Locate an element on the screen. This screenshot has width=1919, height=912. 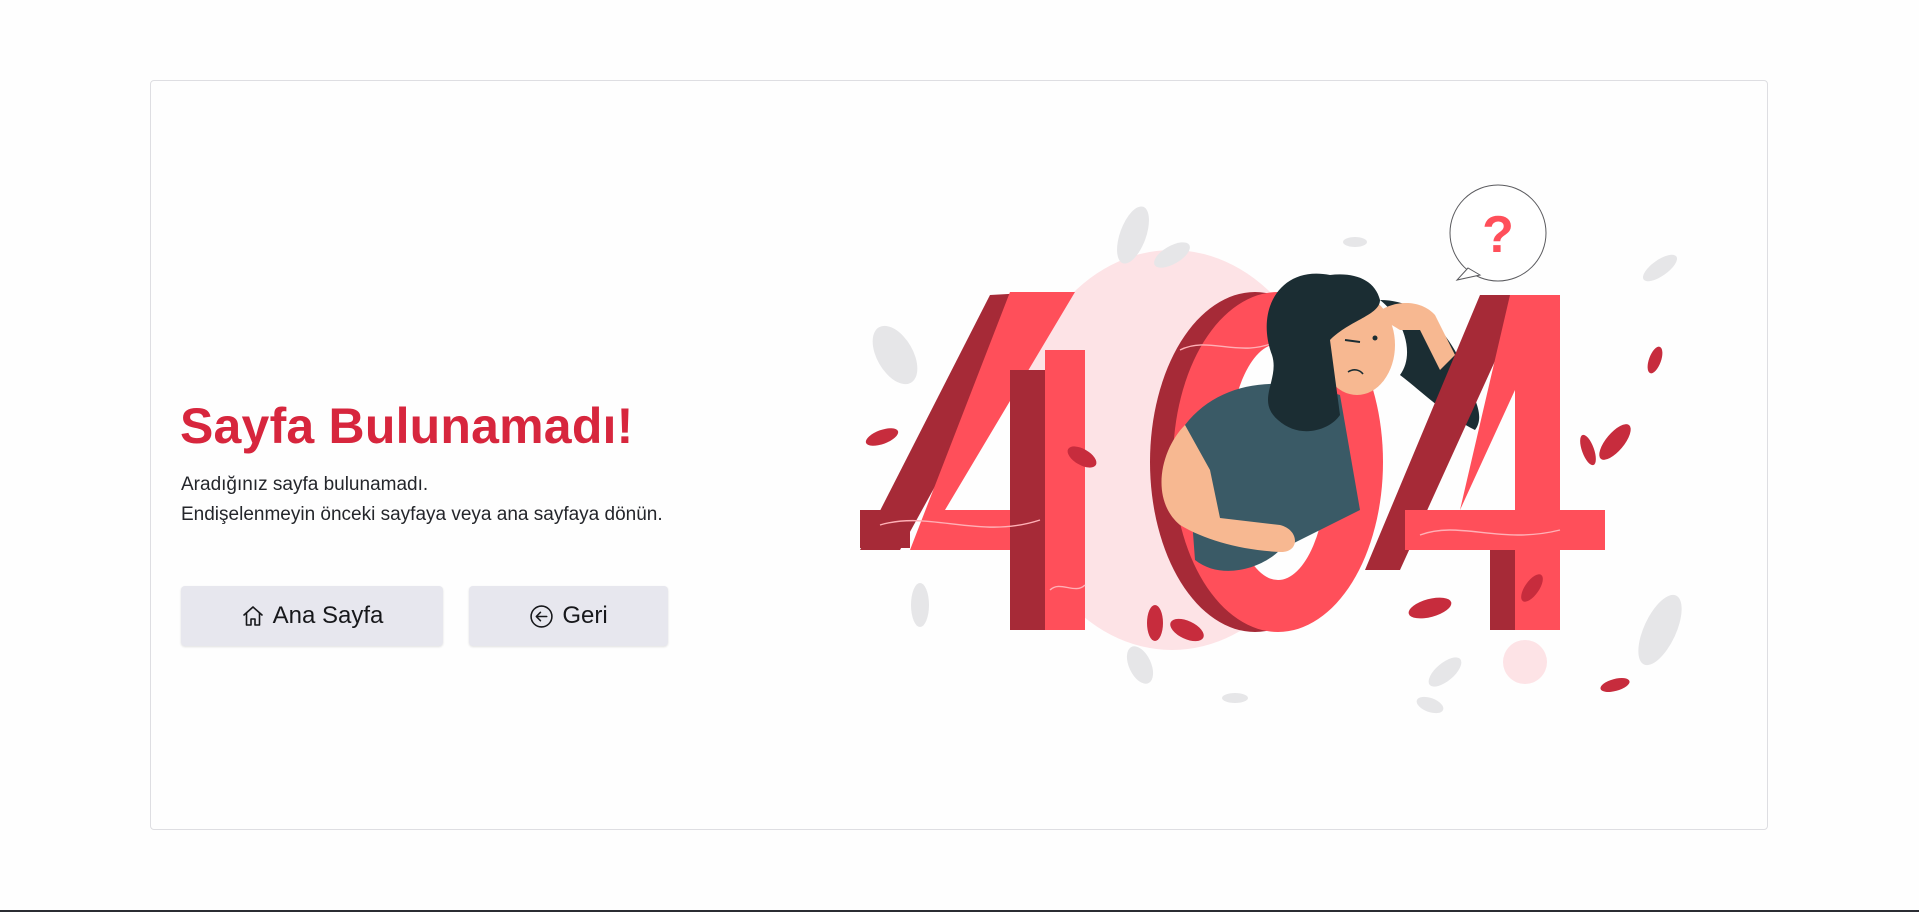
description-line-1: Aradığınız sayfa bulunamadı. is located at coordinates (305, 484).